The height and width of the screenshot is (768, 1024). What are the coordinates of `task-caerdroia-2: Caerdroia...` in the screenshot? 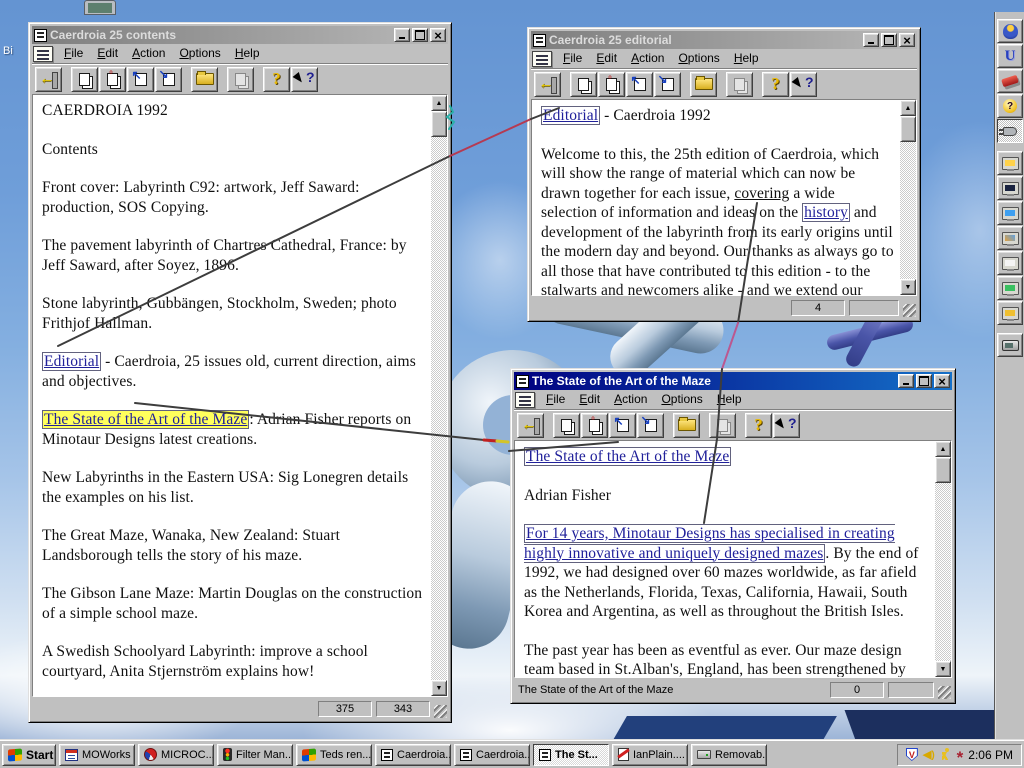 It's located at (492, 754).